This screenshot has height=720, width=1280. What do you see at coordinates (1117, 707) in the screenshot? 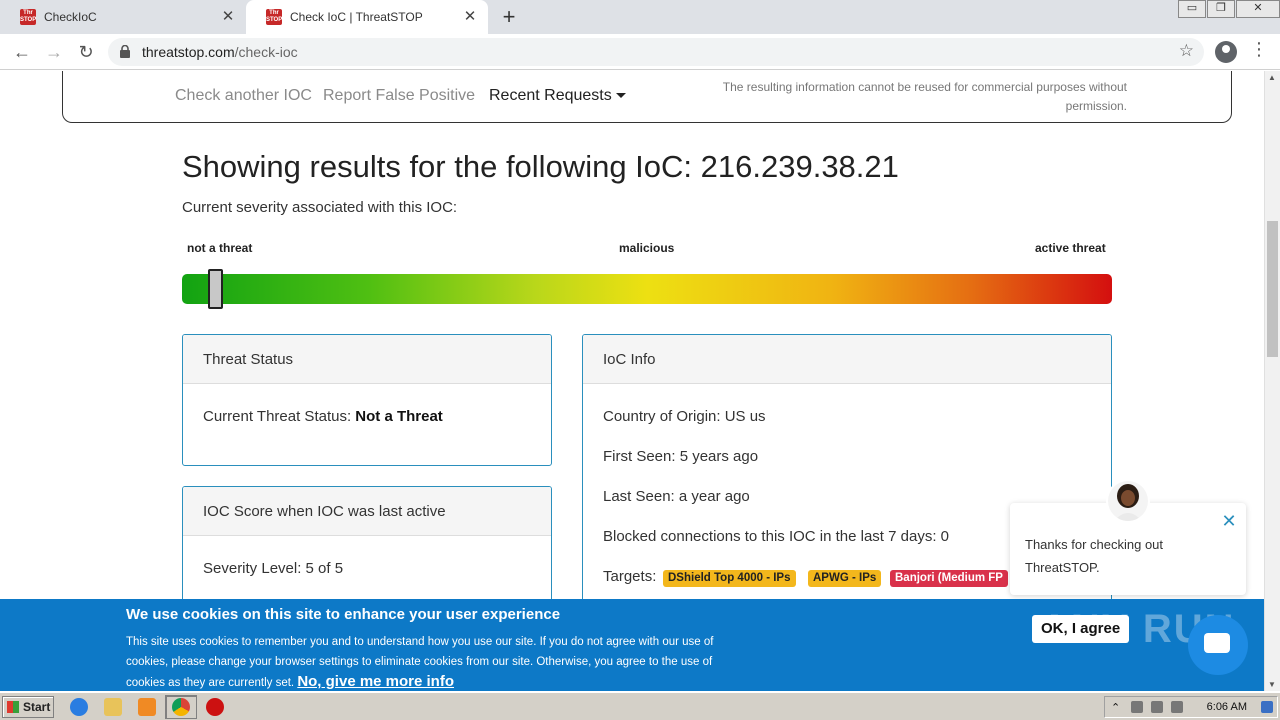
I see `tray-expand-icon: ⌃` at bounding box center [1117, 707].